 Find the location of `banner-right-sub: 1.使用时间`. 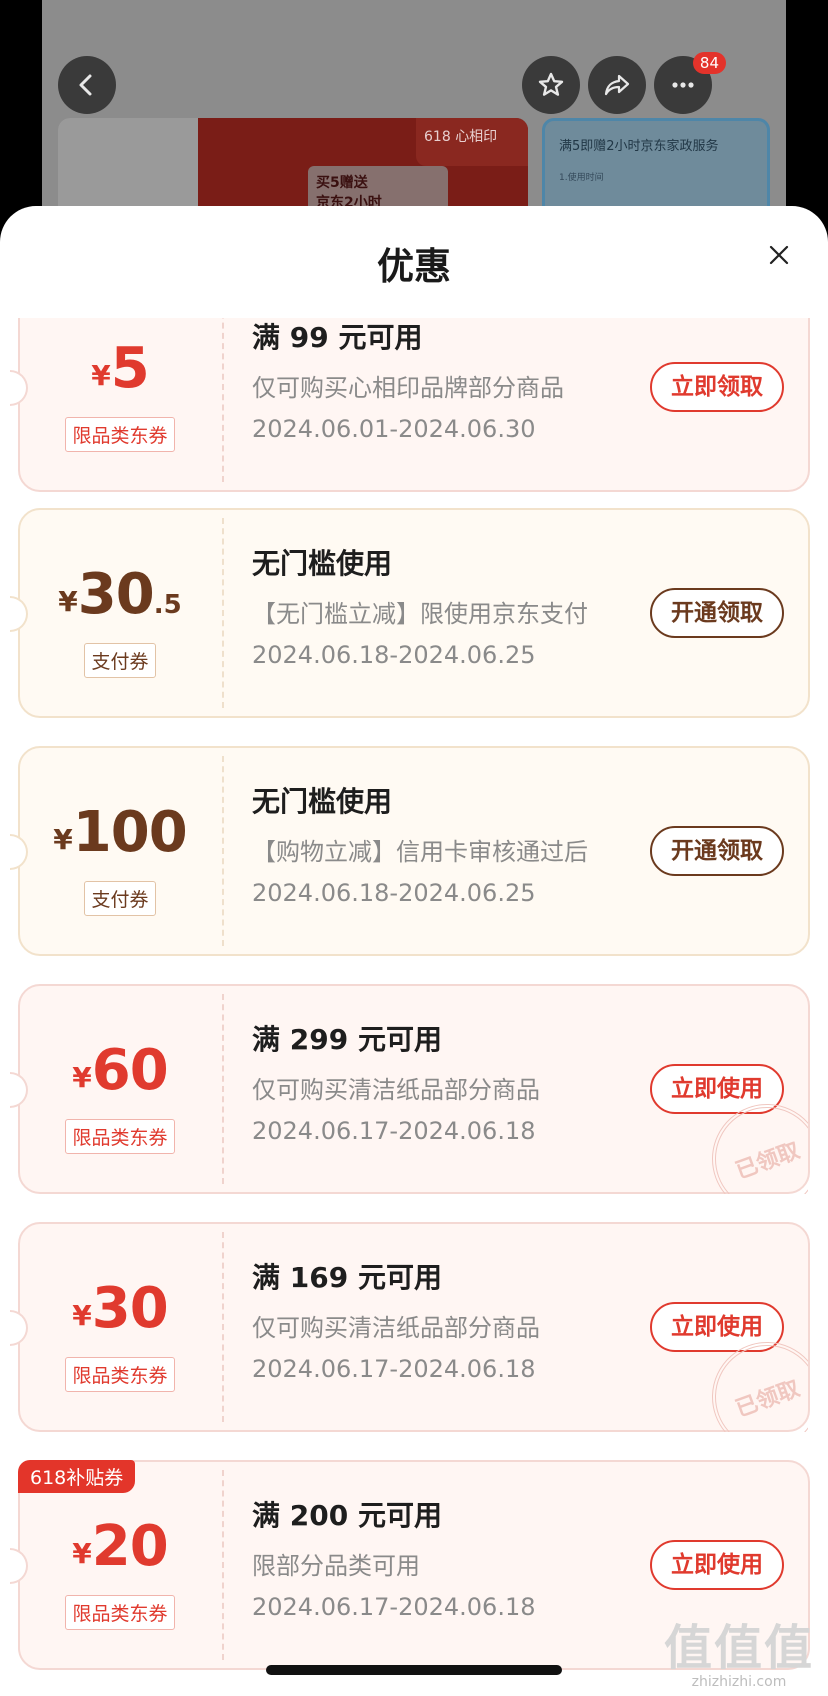

banner-right-sub: 1.使用时间 is located at coordinates (581, 178).